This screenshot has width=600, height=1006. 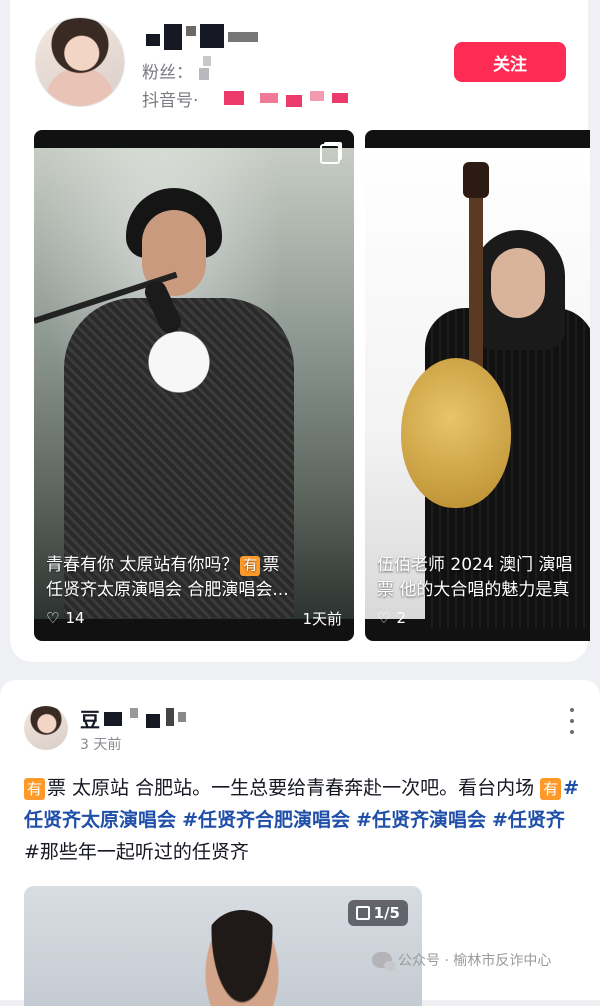 What do you see at coordinates (322, 618) in the screenshot?
I see `video-date: 1天前` at bounding box center [322, 618].